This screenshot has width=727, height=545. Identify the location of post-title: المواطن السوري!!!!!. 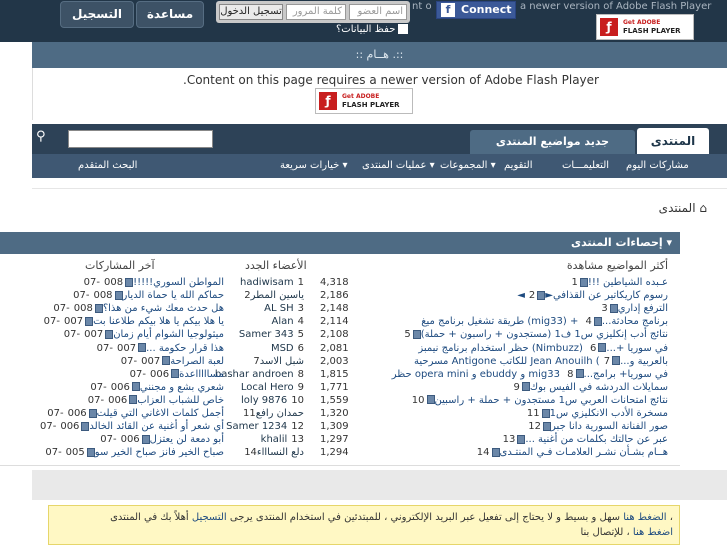
(178, 282).